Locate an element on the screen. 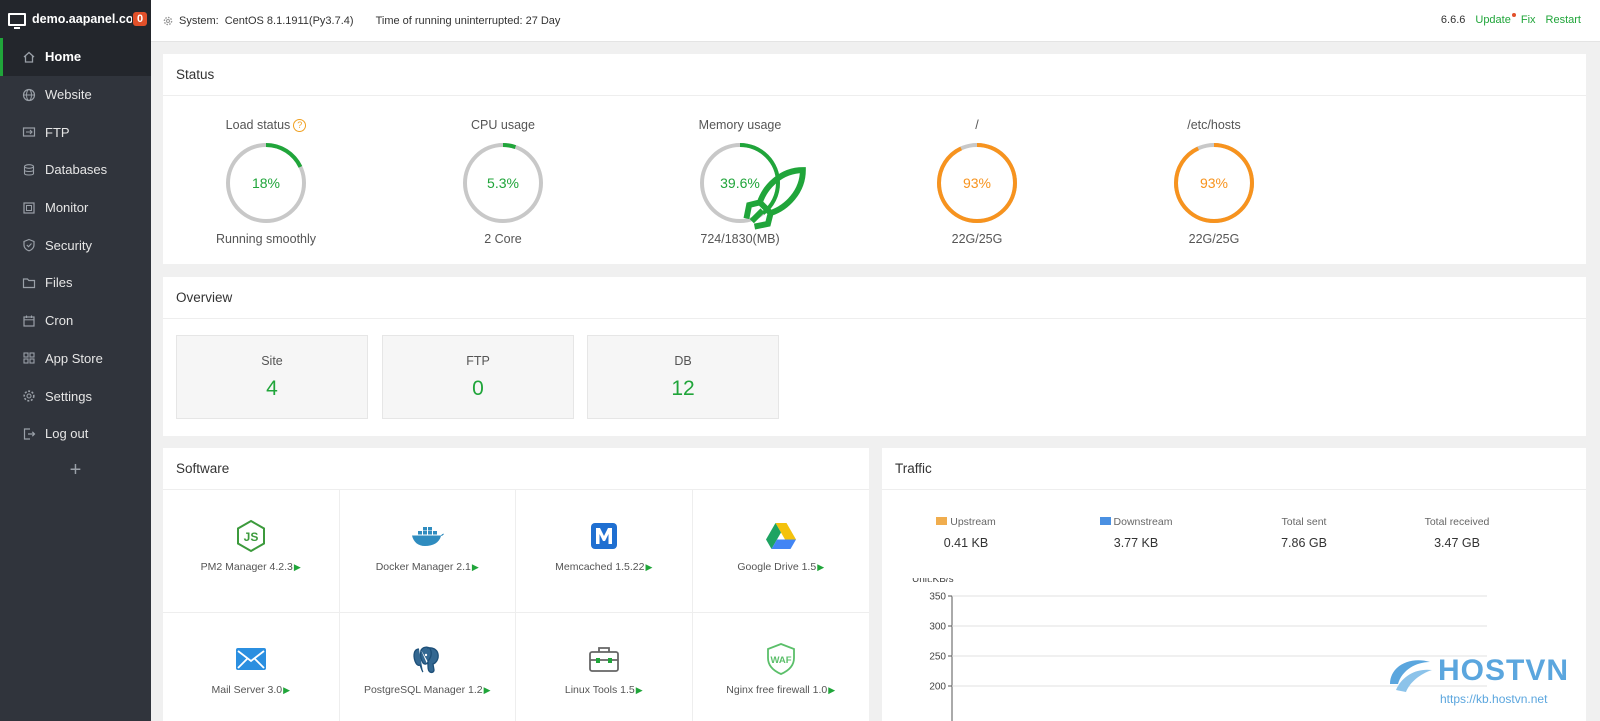 The height and width of the screenshot is (721, 1600). gauge-sub: 22G/25G is located at coordinates (1214, 239).